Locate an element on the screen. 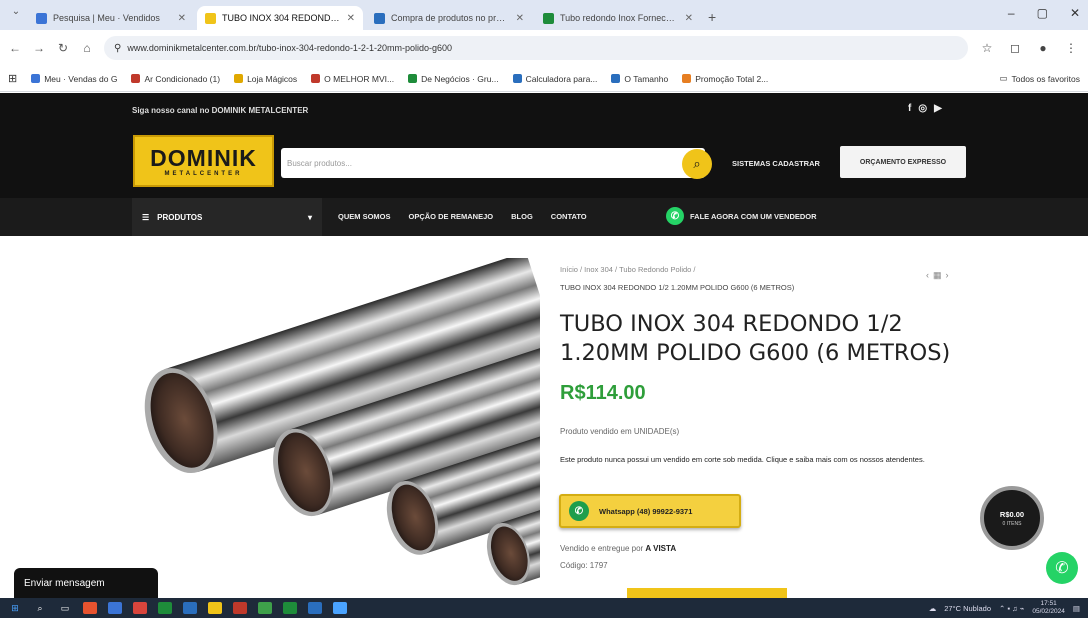 The width and height of the screenshot is (1088, 618). nav-link-blog: BLOG is located at coordinates (522, 216).